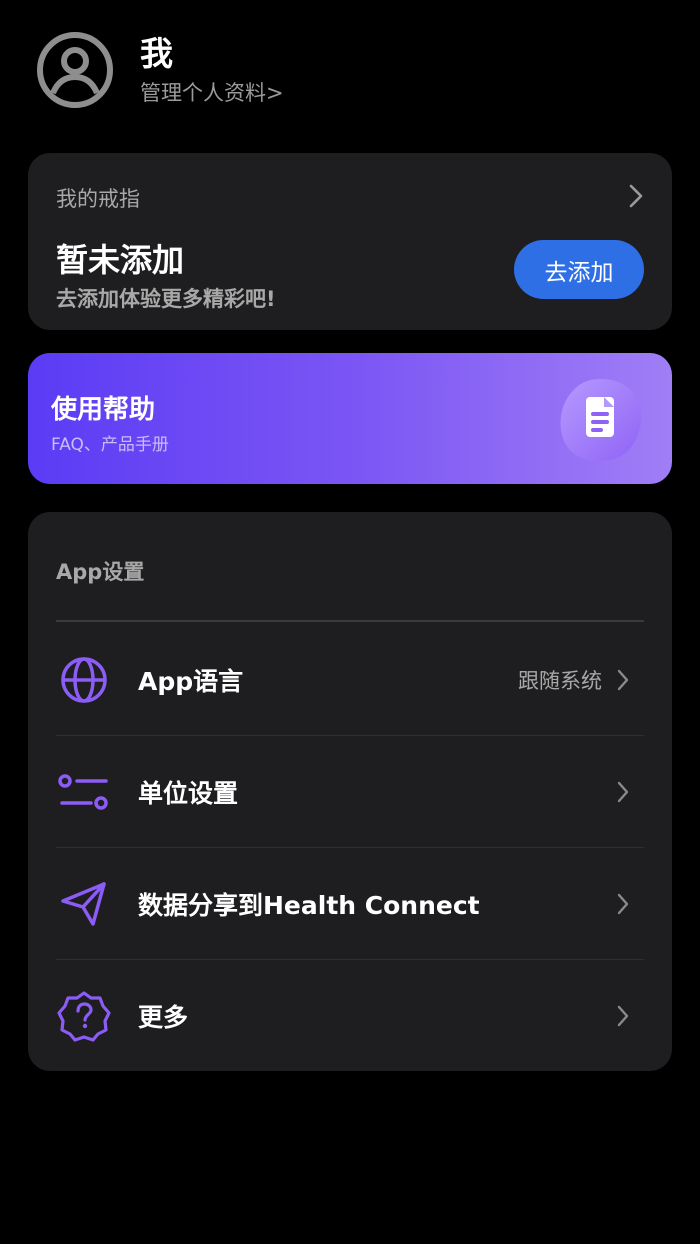  Describe the element at coordinates (120, 260) in the screenshot. I see `ring-status: 暂未添加` at that location.